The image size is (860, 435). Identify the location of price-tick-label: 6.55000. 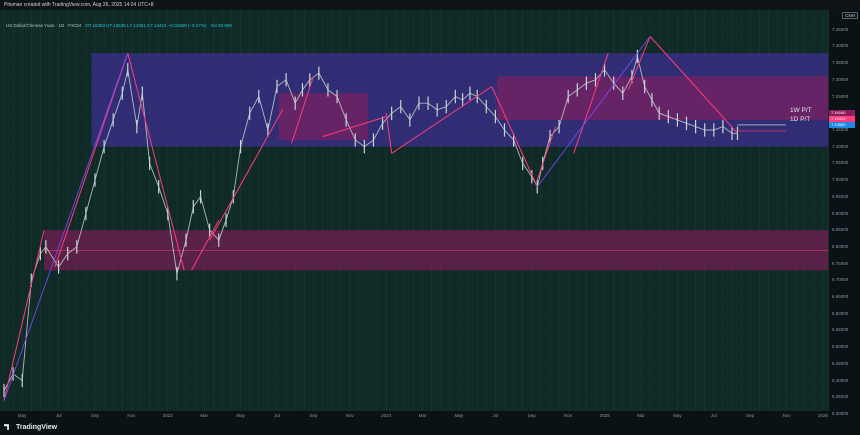
(840, 330).